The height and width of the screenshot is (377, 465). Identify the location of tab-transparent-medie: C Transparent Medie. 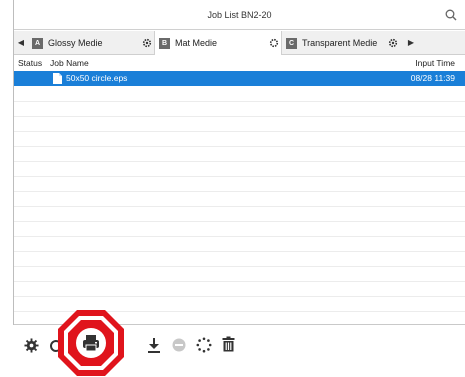
(343, 43).